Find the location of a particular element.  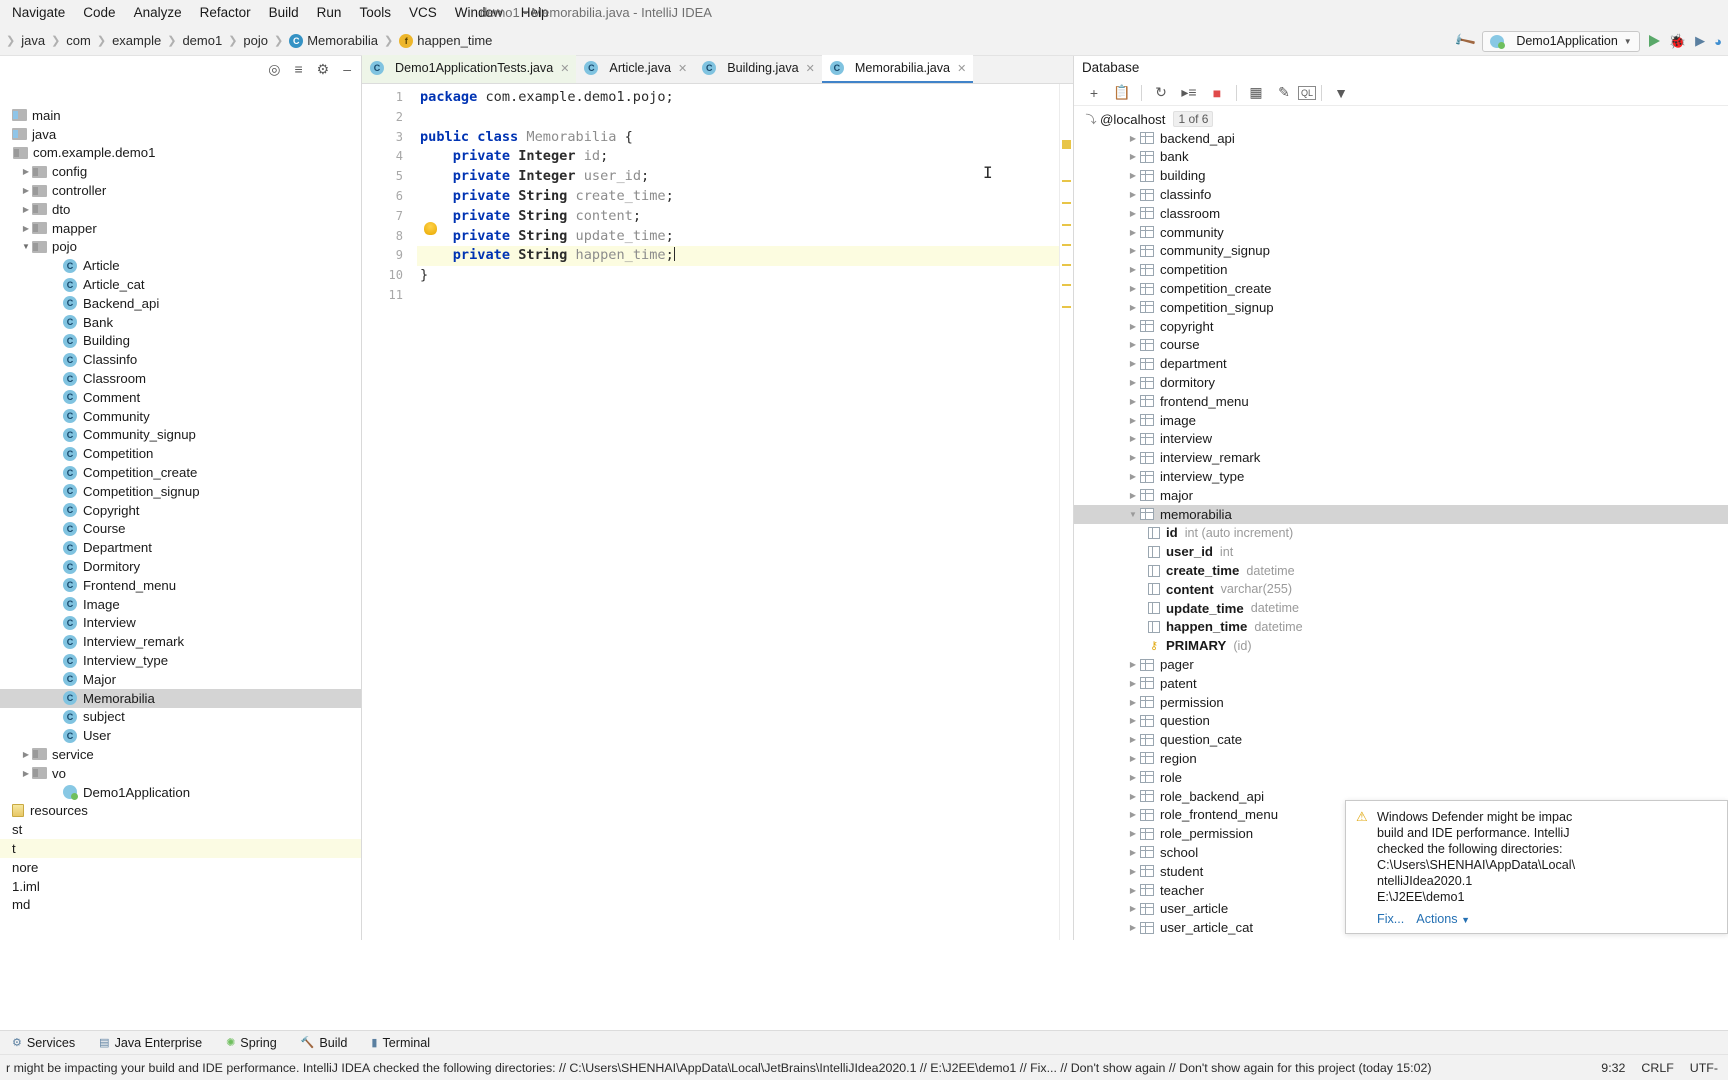

chevron-down-icon: ▼ is located at coordinates (26, 246).